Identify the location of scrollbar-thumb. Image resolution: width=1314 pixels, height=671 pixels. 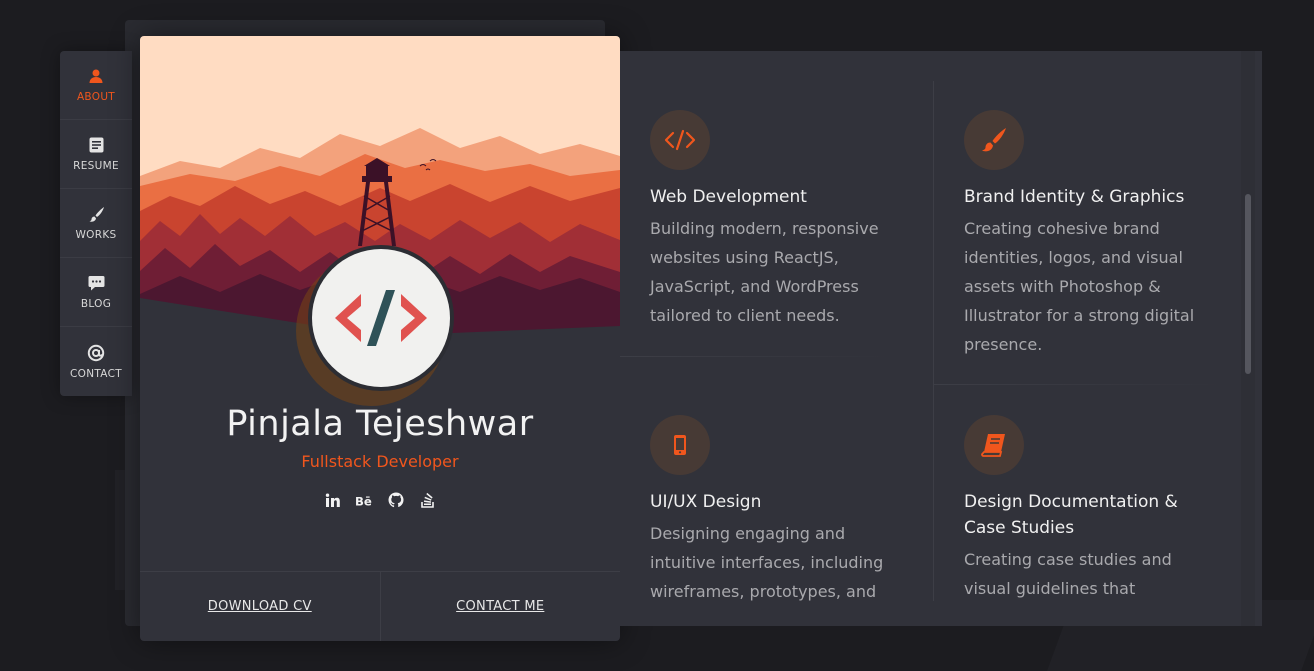
(1248, 284).